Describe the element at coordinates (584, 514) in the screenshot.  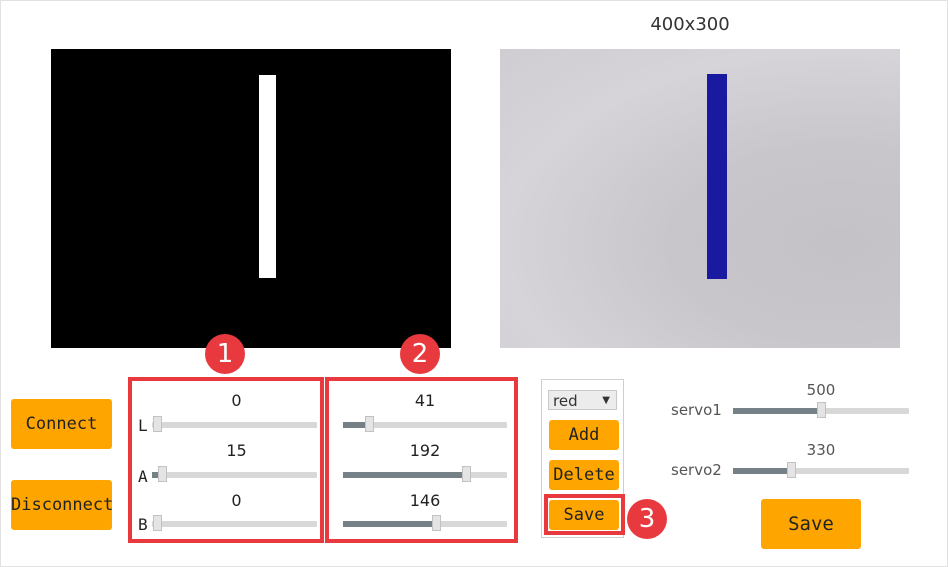
I see `highlight-box-save` at that location.